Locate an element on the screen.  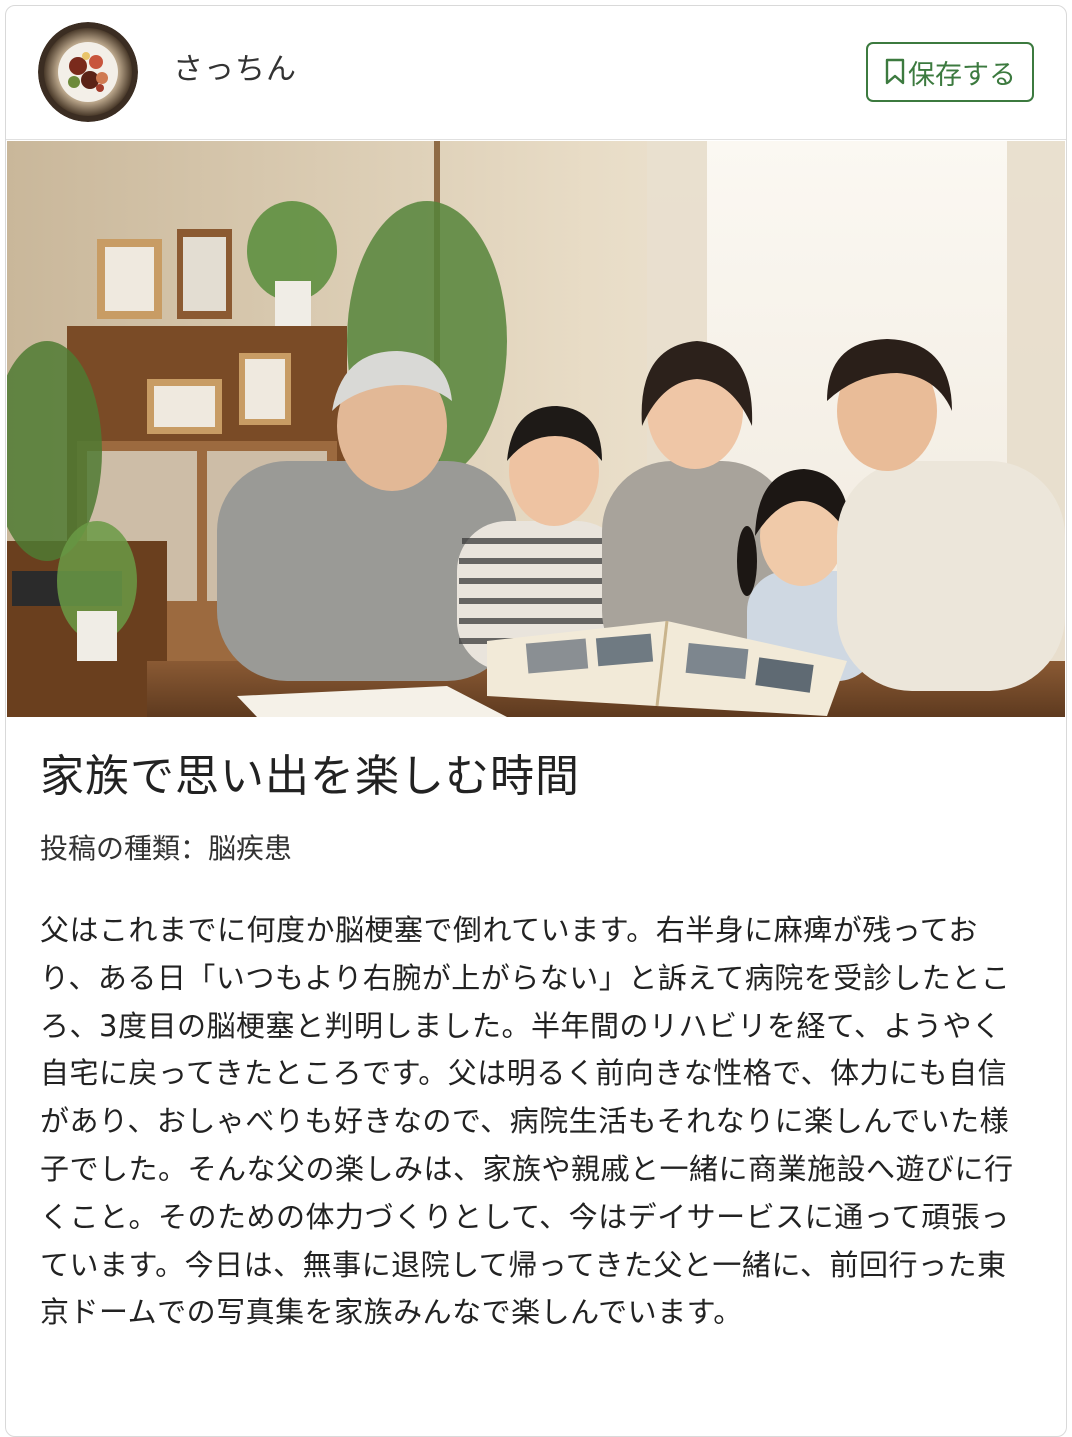
avatar-image is located at coordinates (88, 72).